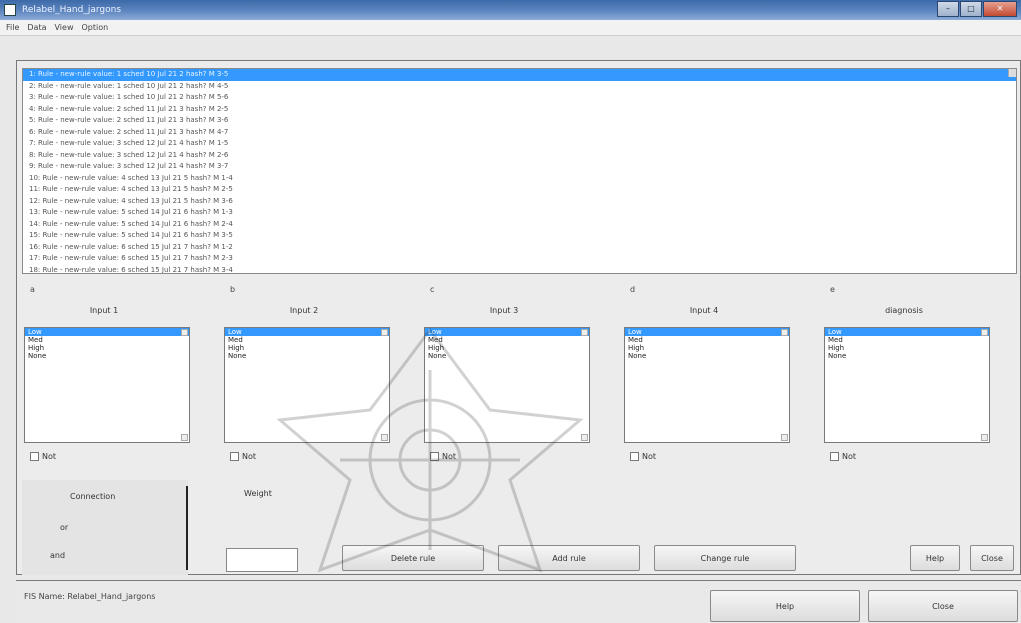 This screenshot has width=1021, height=623. What do you see at coordinates (262, 560) in the screenshot?
I see `weight-input` at bounding box center [262, 560].